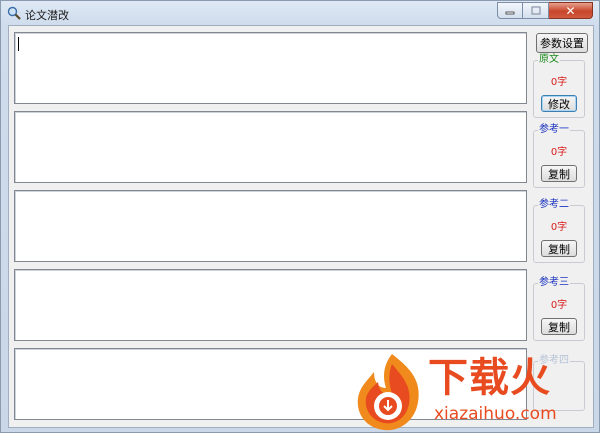  What do you see at coordinates (554, 205) in the screenshot?
I see `group-ref-2-label: 参考二` at bounding box center [554, 205].